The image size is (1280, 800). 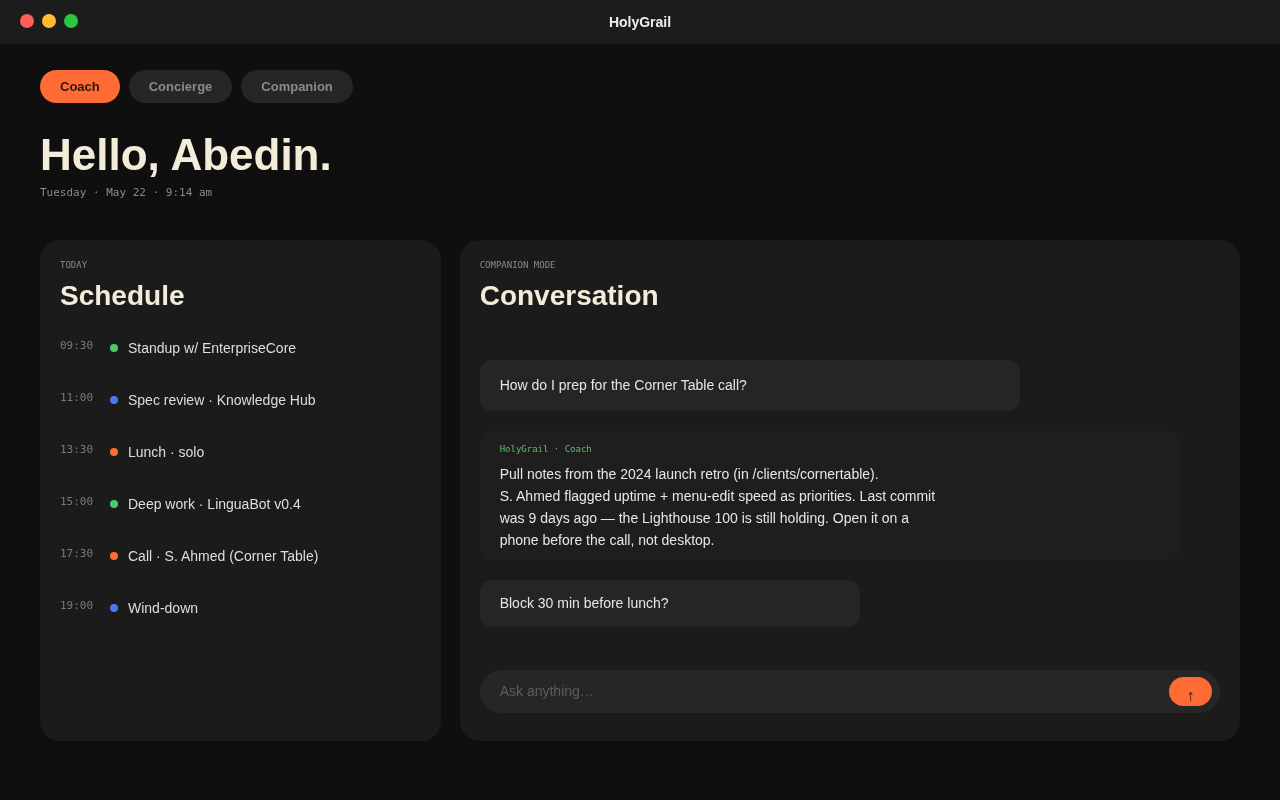 I want to click on event-time: 19:00, so click(x=77, y=606).